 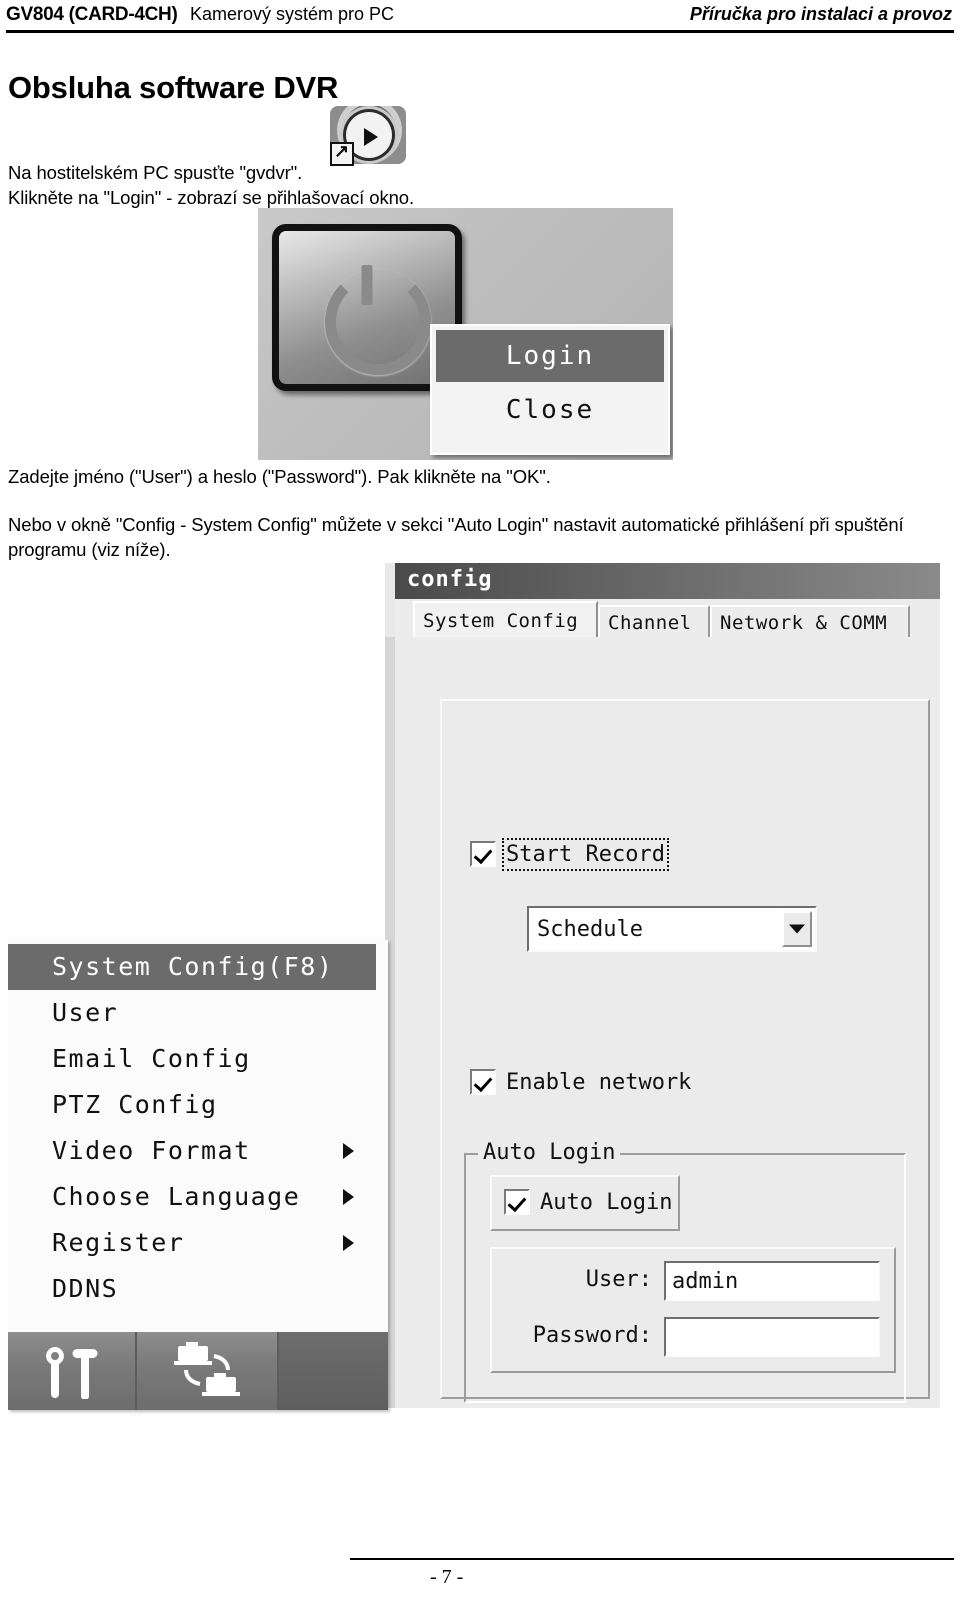 I want to click on dvr-toolbar, so click(x=198, y=1371).